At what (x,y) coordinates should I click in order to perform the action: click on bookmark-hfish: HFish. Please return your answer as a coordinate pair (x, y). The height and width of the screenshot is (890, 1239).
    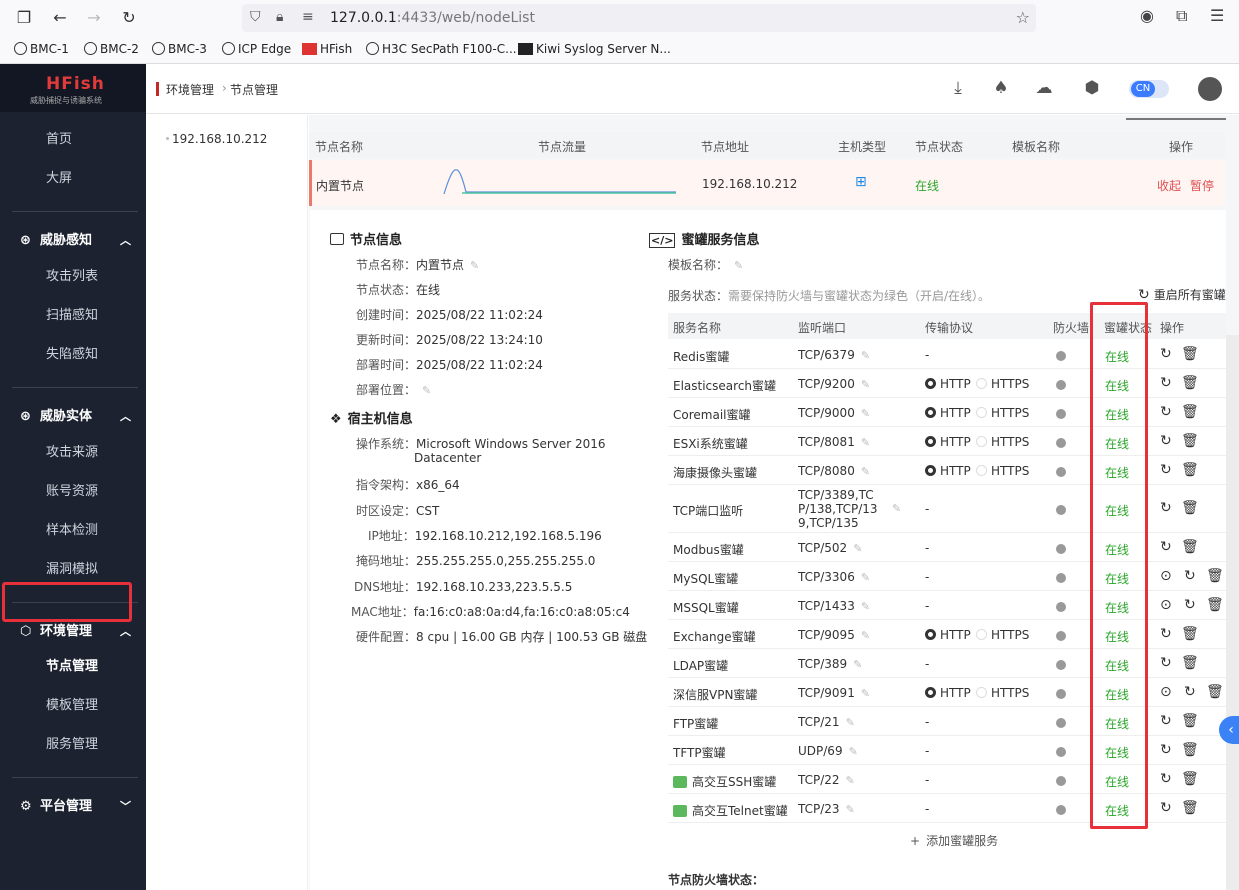
    Looking at the image, I should click on (327, 49).